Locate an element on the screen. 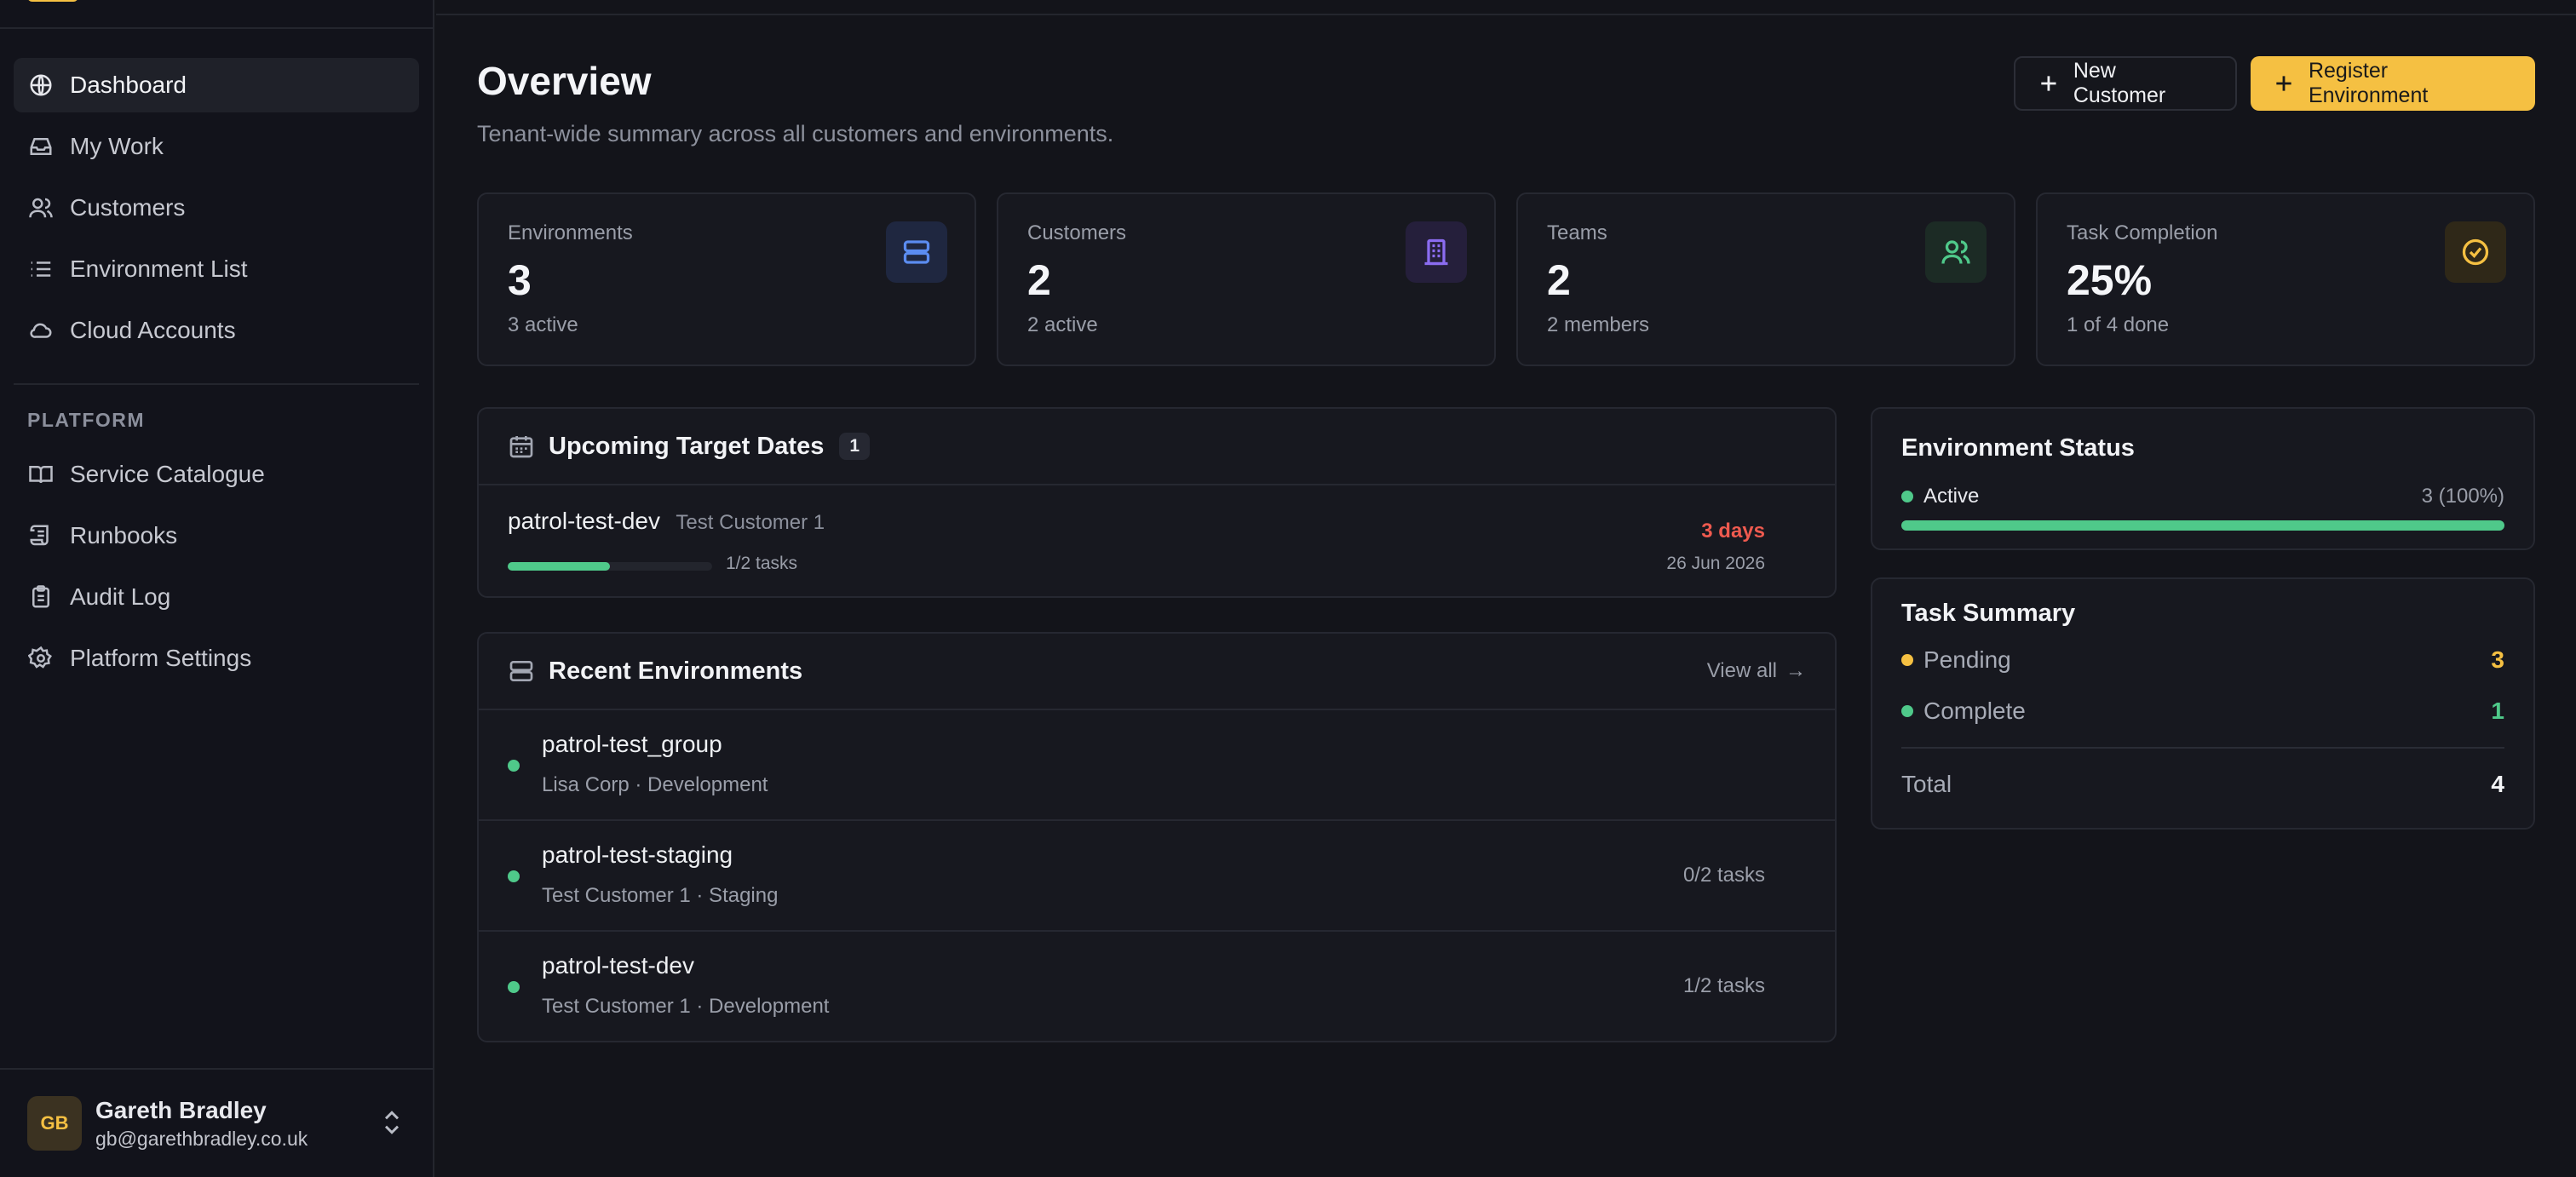 The image size is (2576, 1177). building-icon is located at coordinates (1437, 252).